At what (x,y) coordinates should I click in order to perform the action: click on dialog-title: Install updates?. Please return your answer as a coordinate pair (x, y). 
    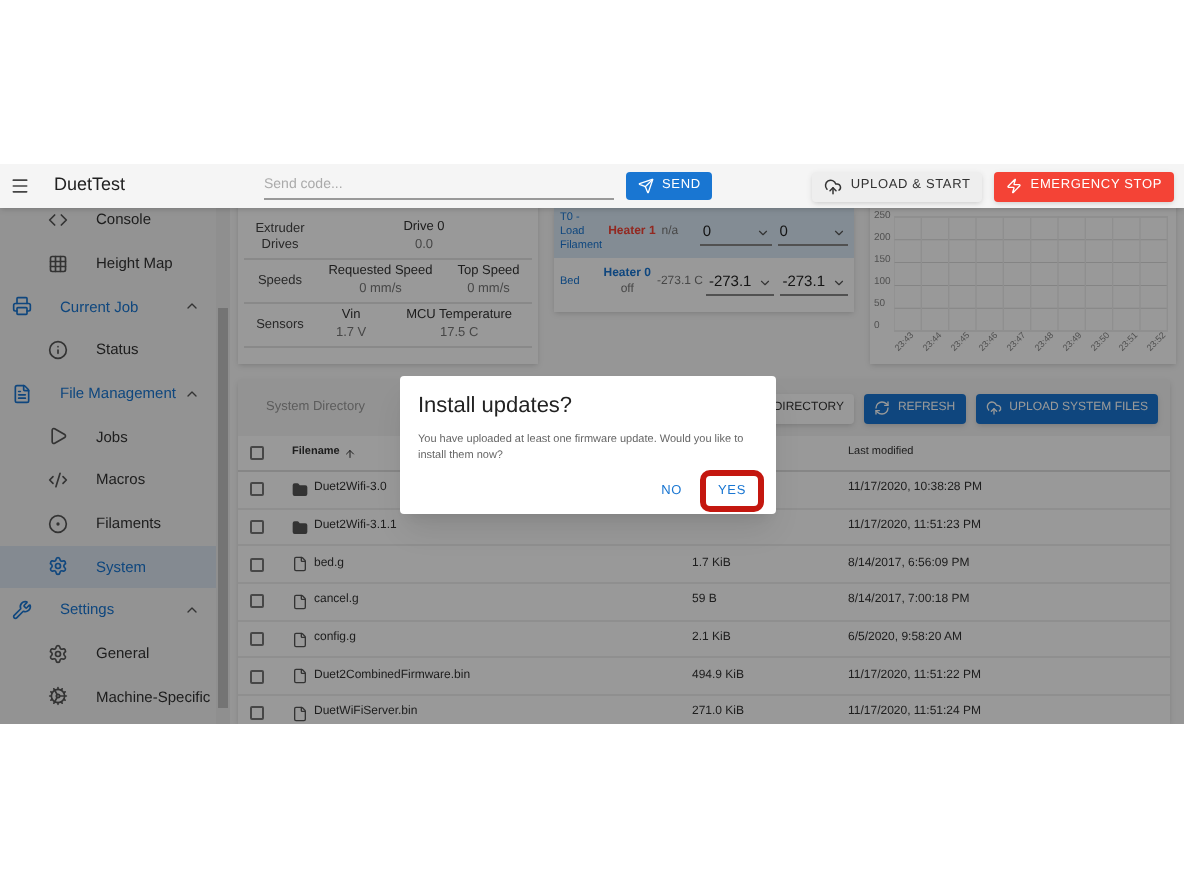
    Looking at the image, I should click on (495, 407).